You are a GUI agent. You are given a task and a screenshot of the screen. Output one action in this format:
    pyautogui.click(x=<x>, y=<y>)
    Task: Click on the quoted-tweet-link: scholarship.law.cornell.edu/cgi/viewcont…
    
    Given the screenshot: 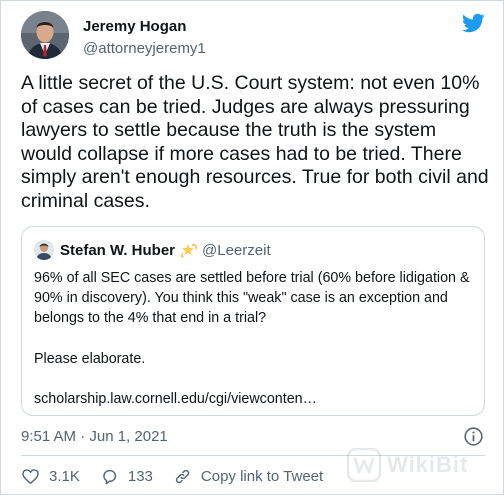 What is the action you would take?
    pyautogui.click(x=254, y=399)
    